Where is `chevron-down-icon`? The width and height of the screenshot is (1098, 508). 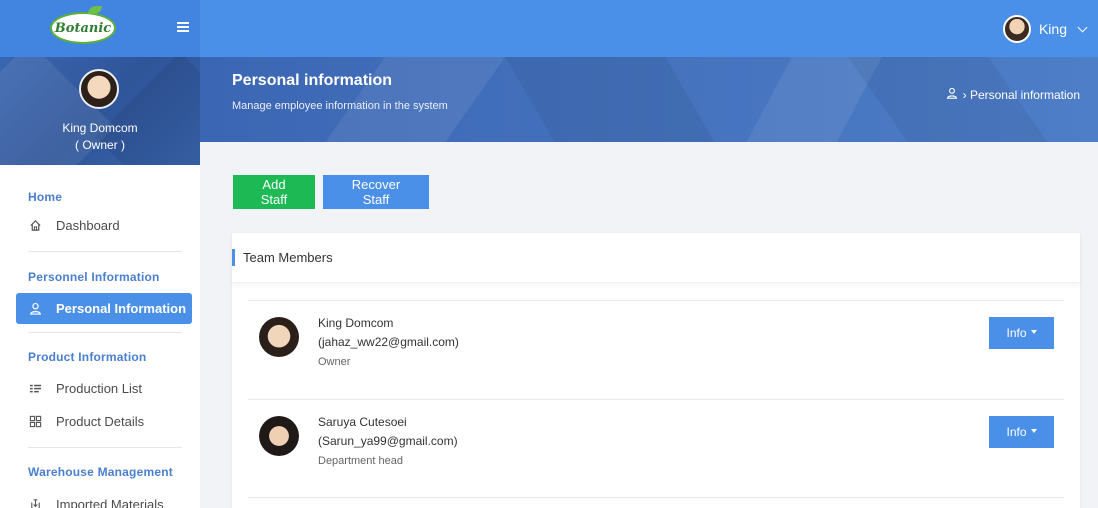
chevron-down-icon is located at coordinates (1082, 27).